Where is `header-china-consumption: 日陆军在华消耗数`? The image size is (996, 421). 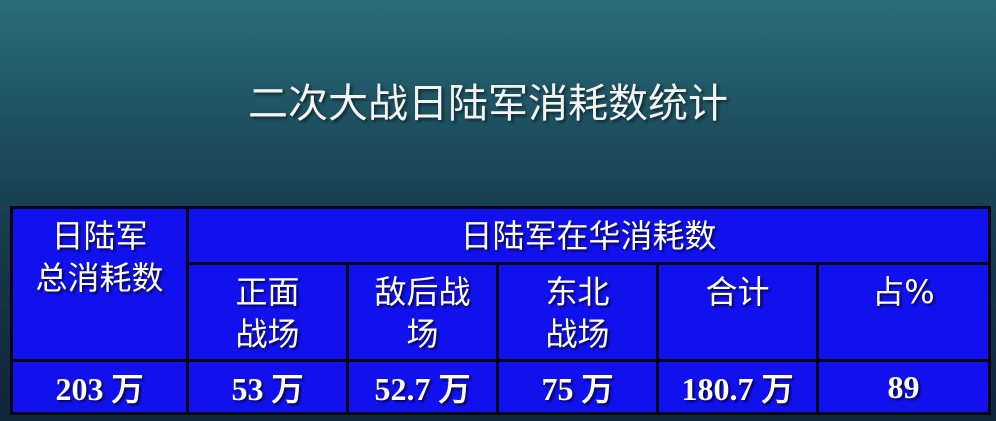
header-china-consumption: 日陆军在华消耗数 is located at coordinates (588, 235).